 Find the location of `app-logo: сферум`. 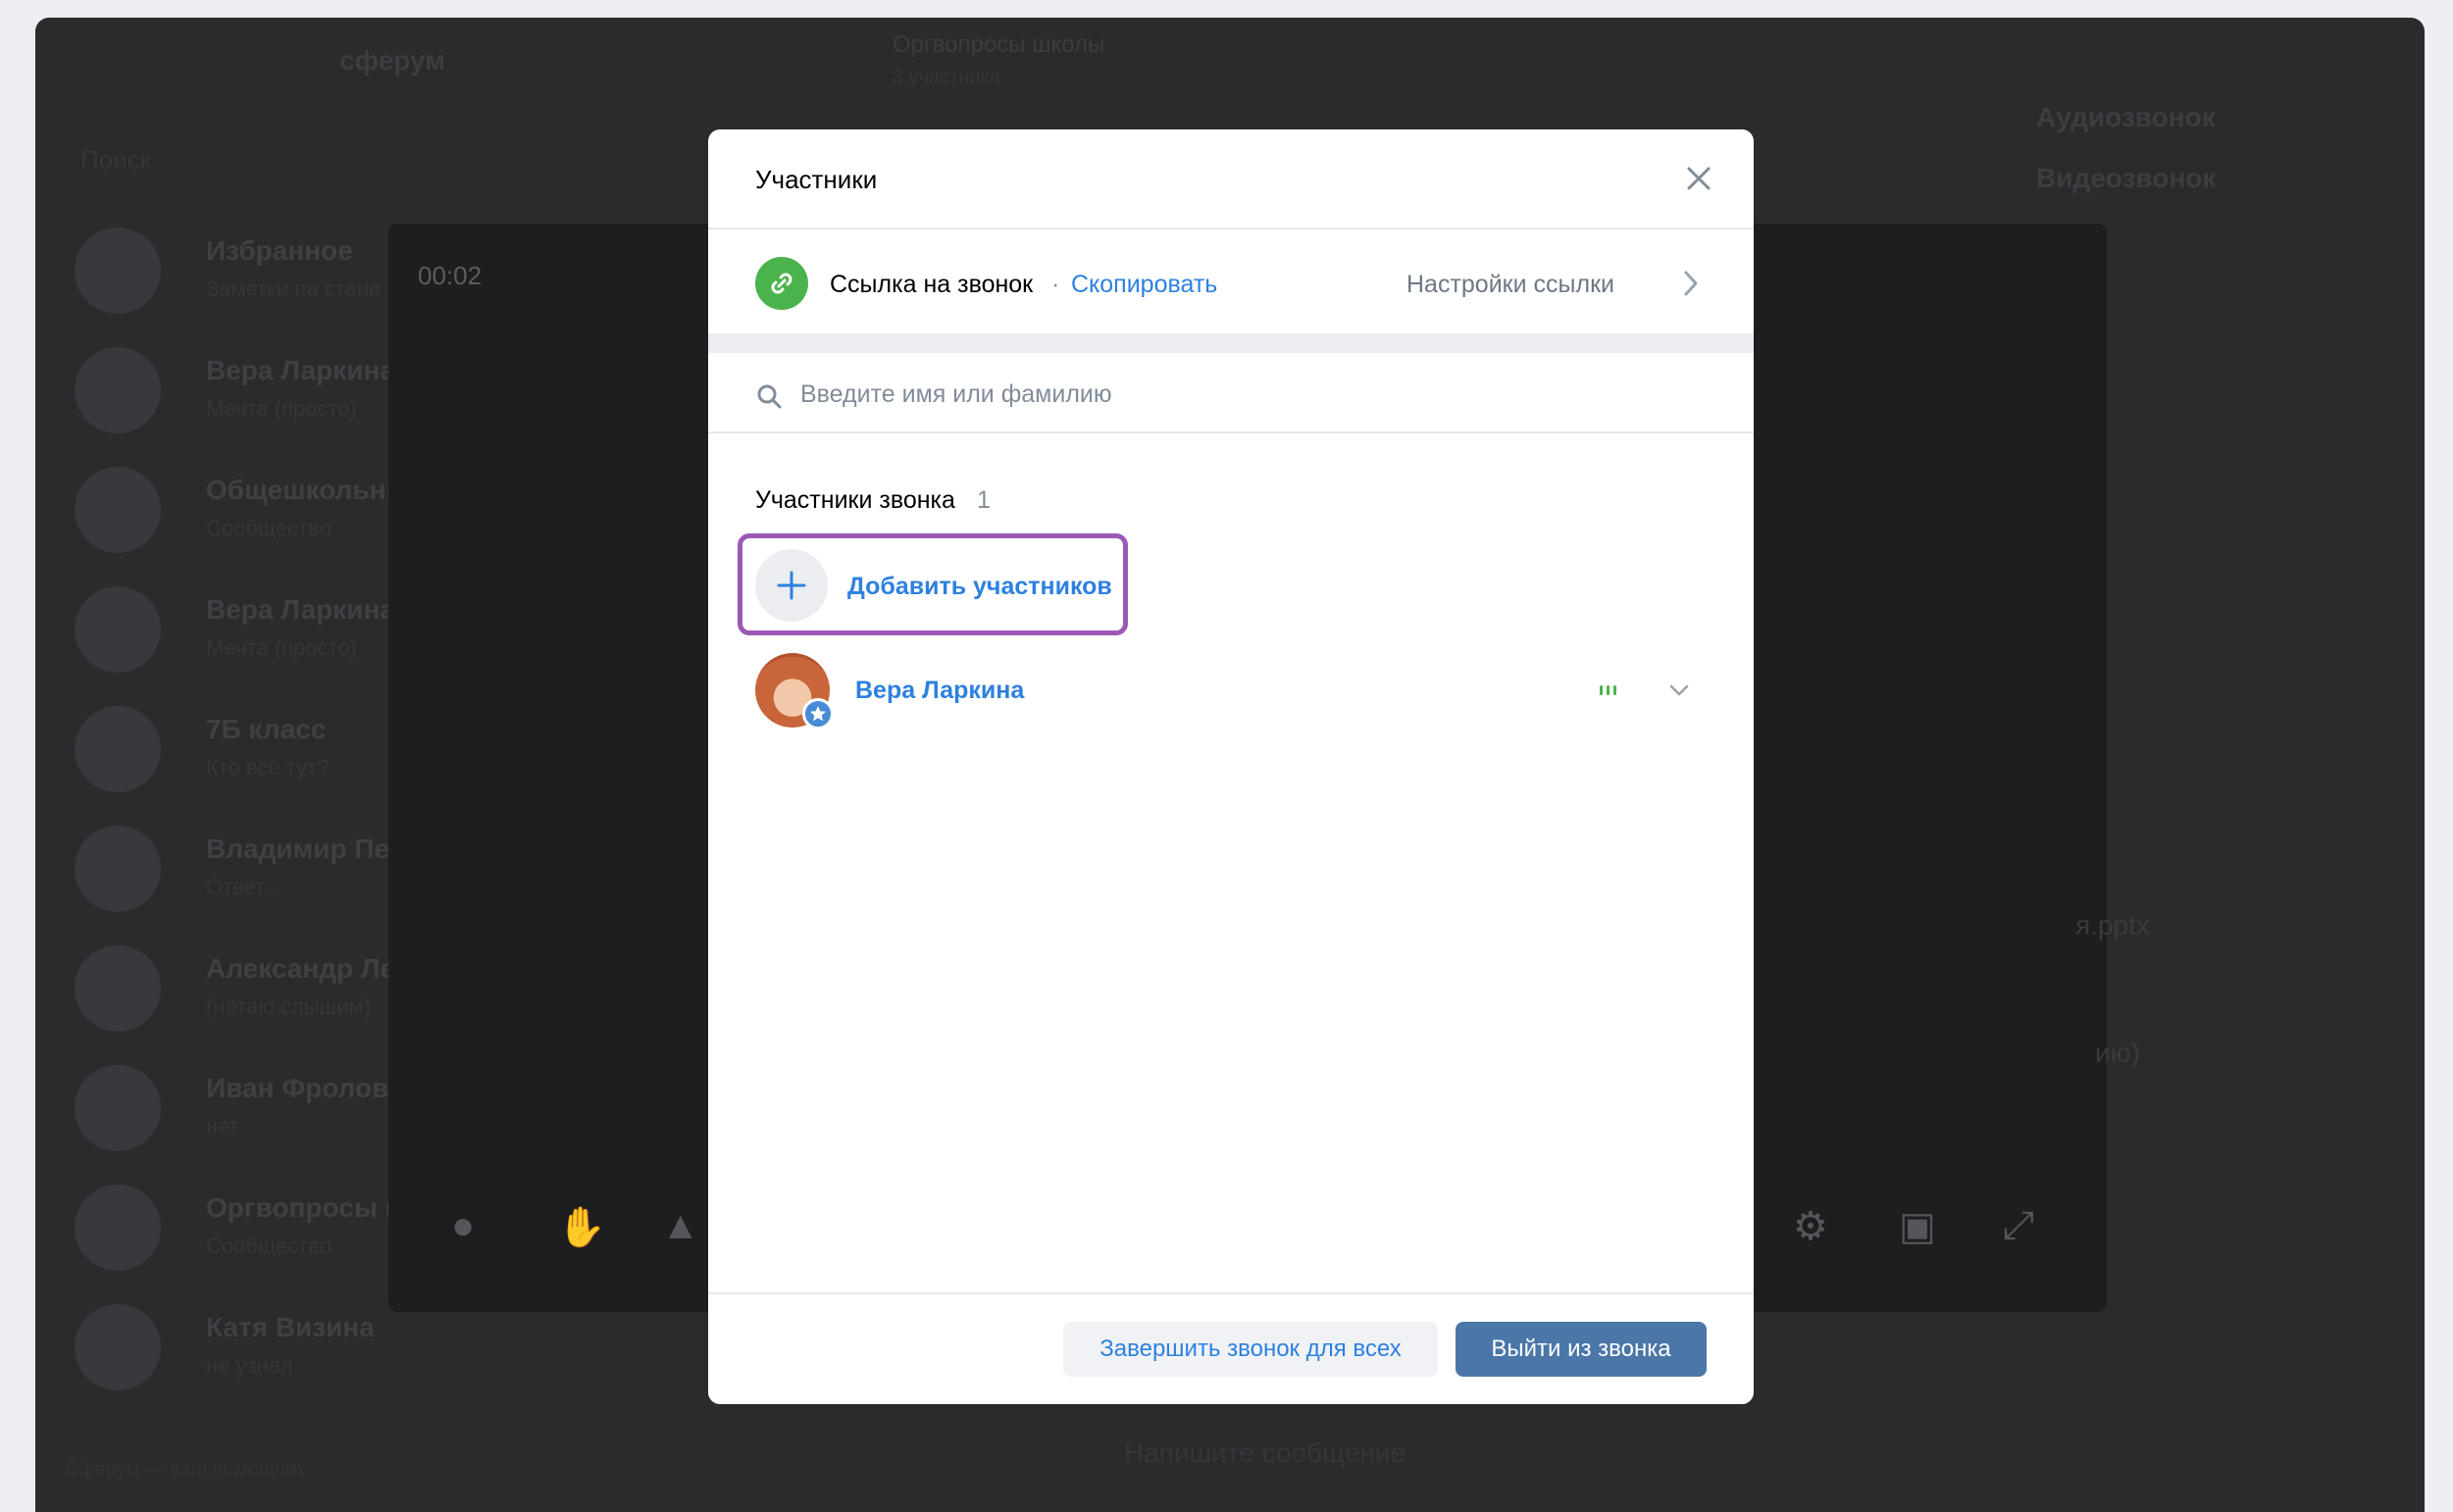

app-logo: сферум is located at coordinates (392, 60).